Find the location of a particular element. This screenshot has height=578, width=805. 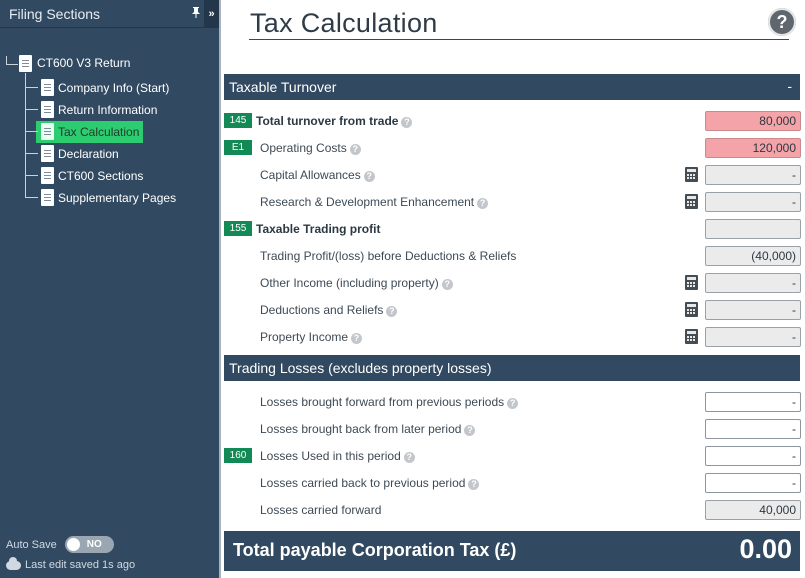

collapse-sidebar-button: » is located at coordinates (211, 14).